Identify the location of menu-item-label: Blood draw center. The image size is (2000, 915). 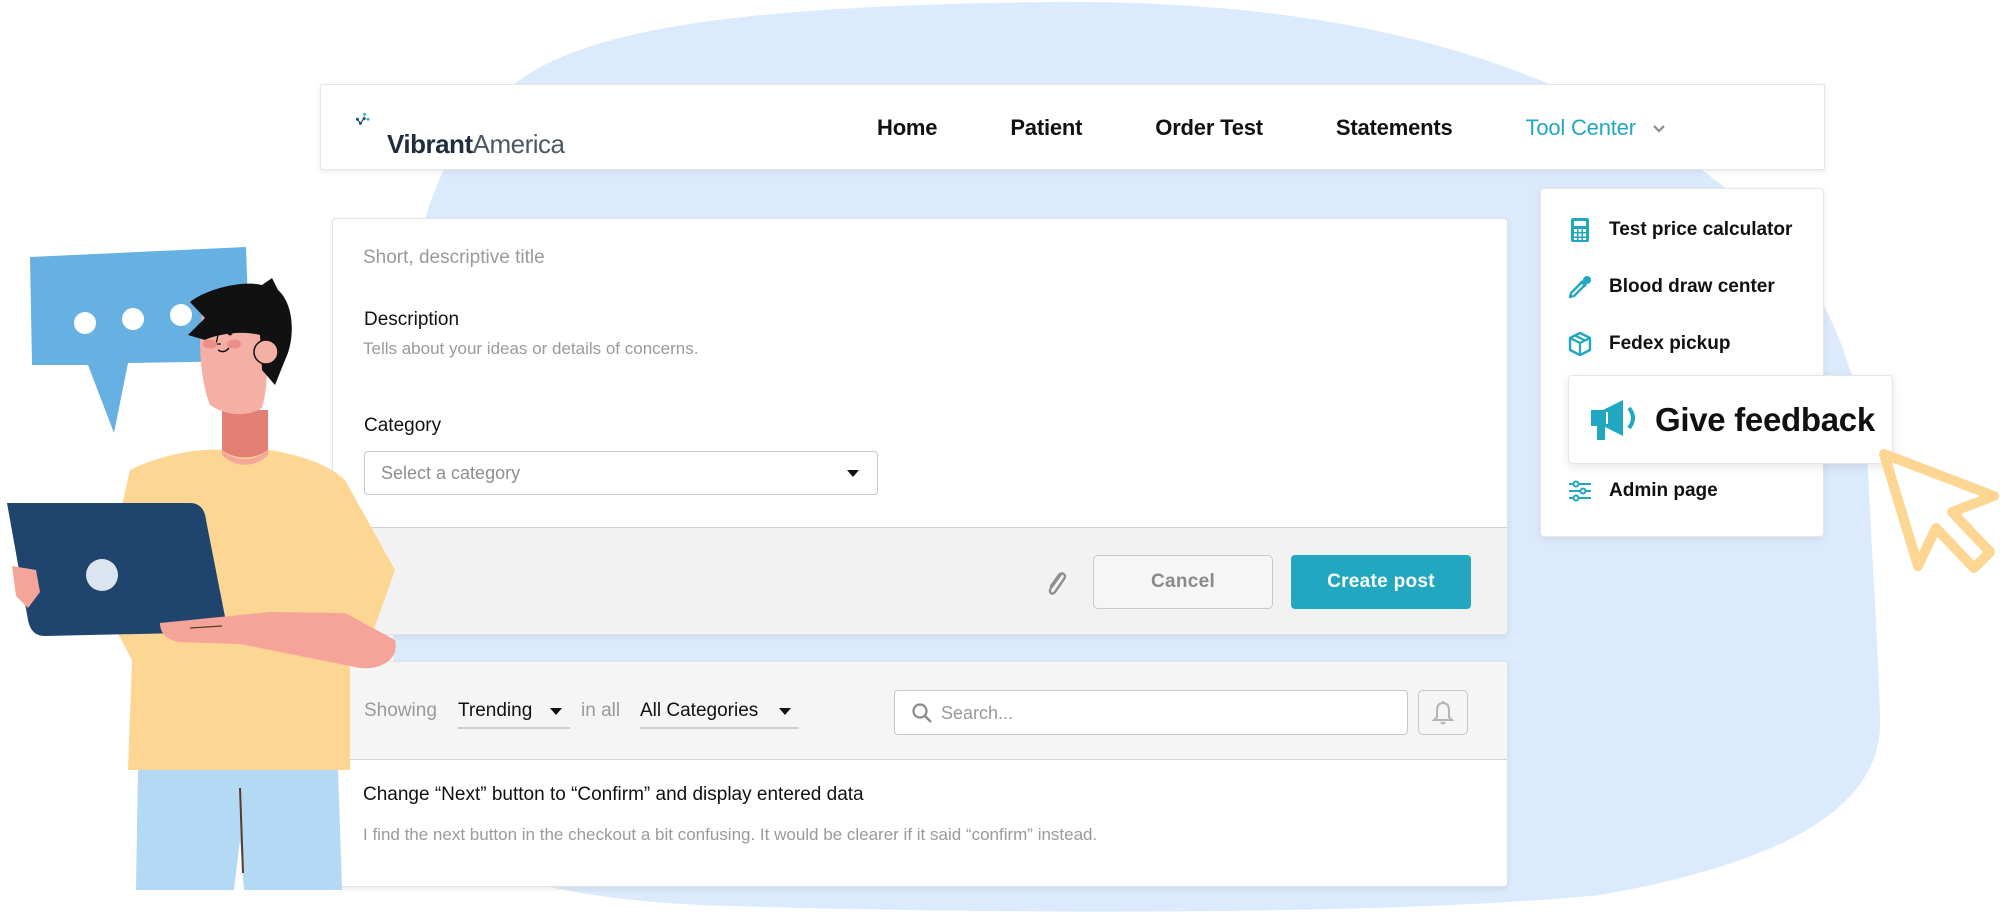
(1692, 286).